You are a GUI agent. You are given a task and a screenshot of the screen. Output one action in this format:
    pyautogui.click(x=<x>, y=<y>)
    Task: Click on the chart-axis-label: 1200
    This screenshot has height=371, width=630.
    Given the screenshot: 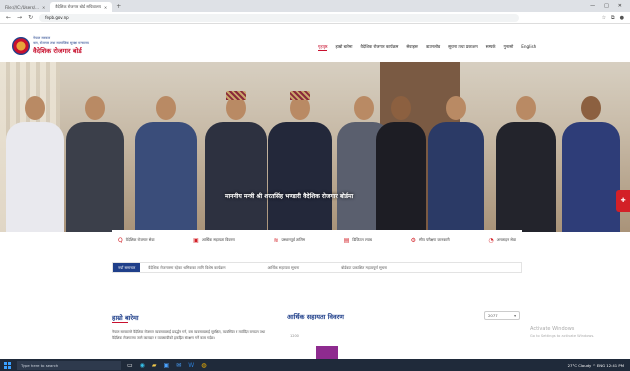 What is the action you would take?
    pyautogui.click(x=294, y=336)
    